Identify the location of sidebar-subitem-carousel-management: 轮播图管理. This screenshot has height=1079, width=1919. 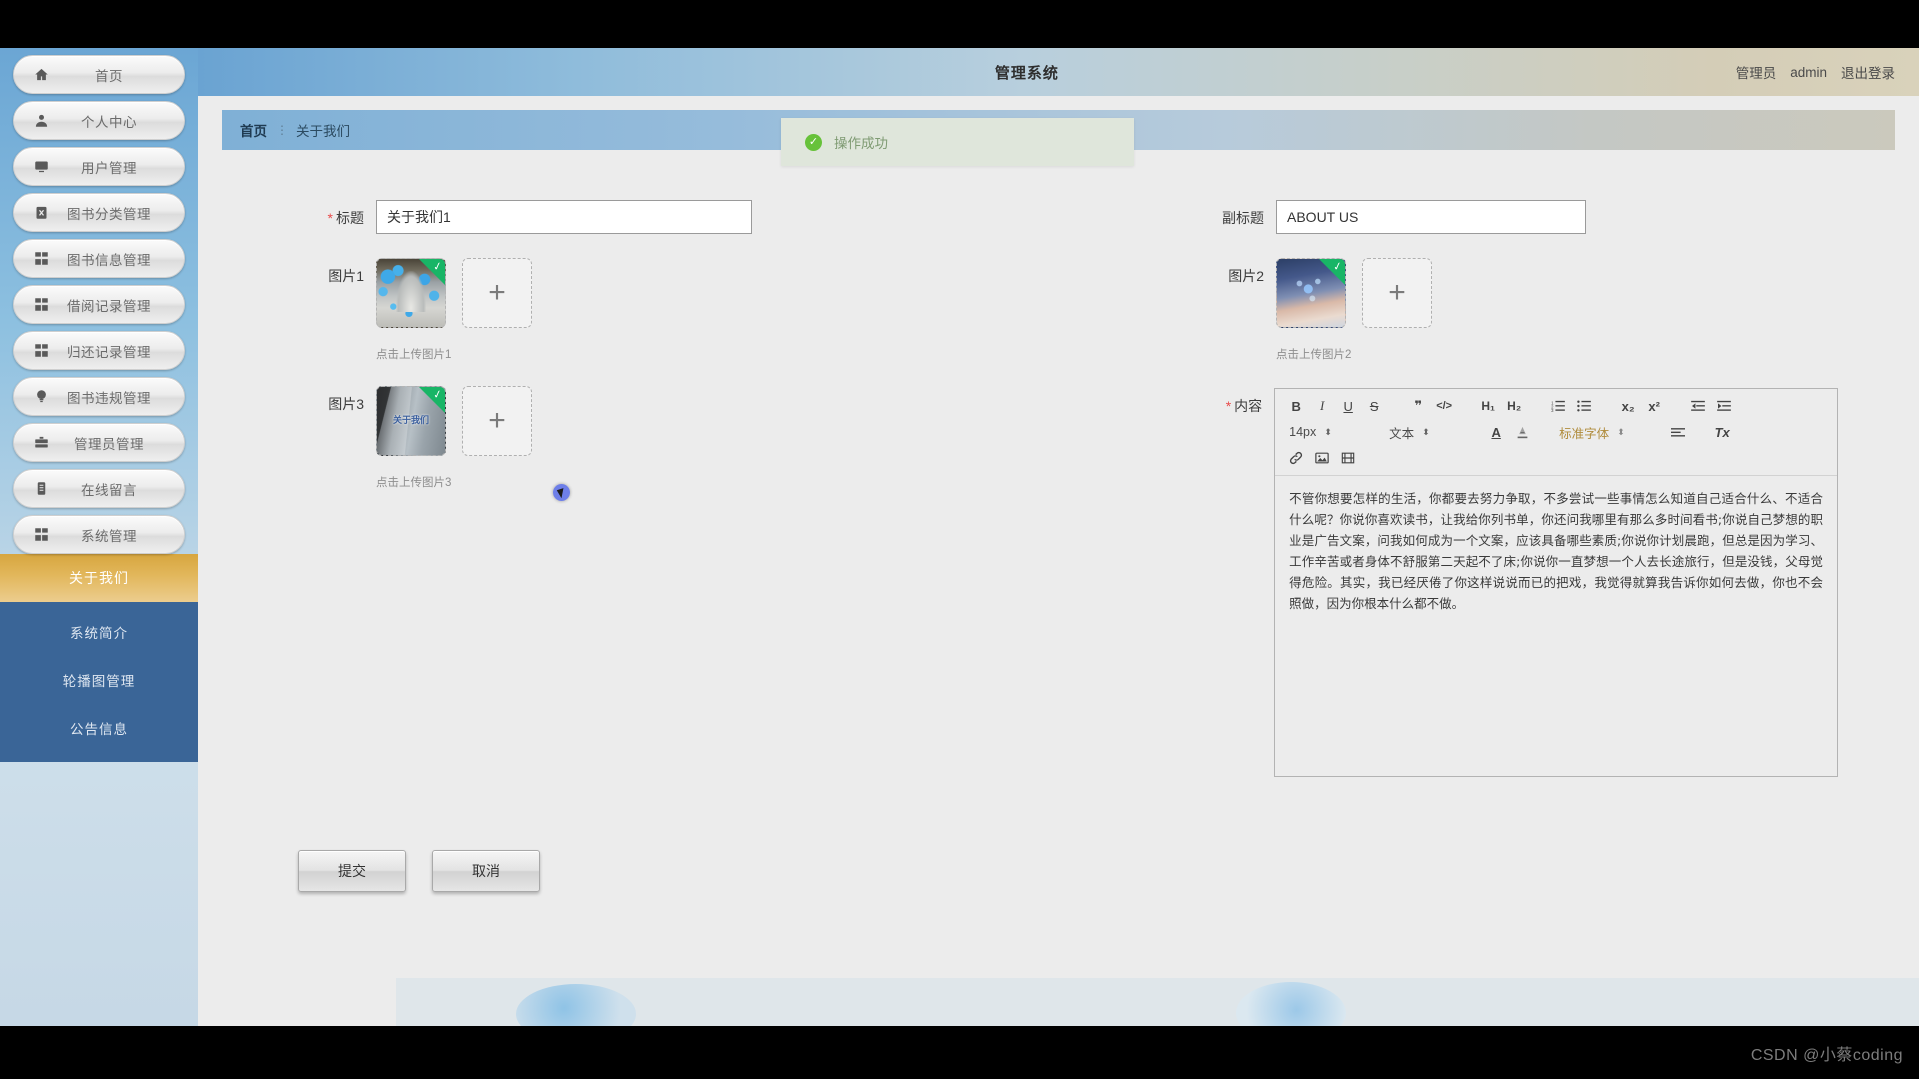
(99, 680).